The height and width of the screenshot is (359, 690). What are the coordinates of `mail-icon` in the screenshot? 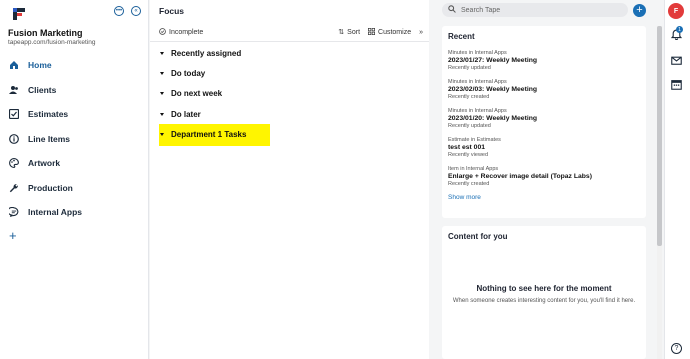 It's located at (676, 60).